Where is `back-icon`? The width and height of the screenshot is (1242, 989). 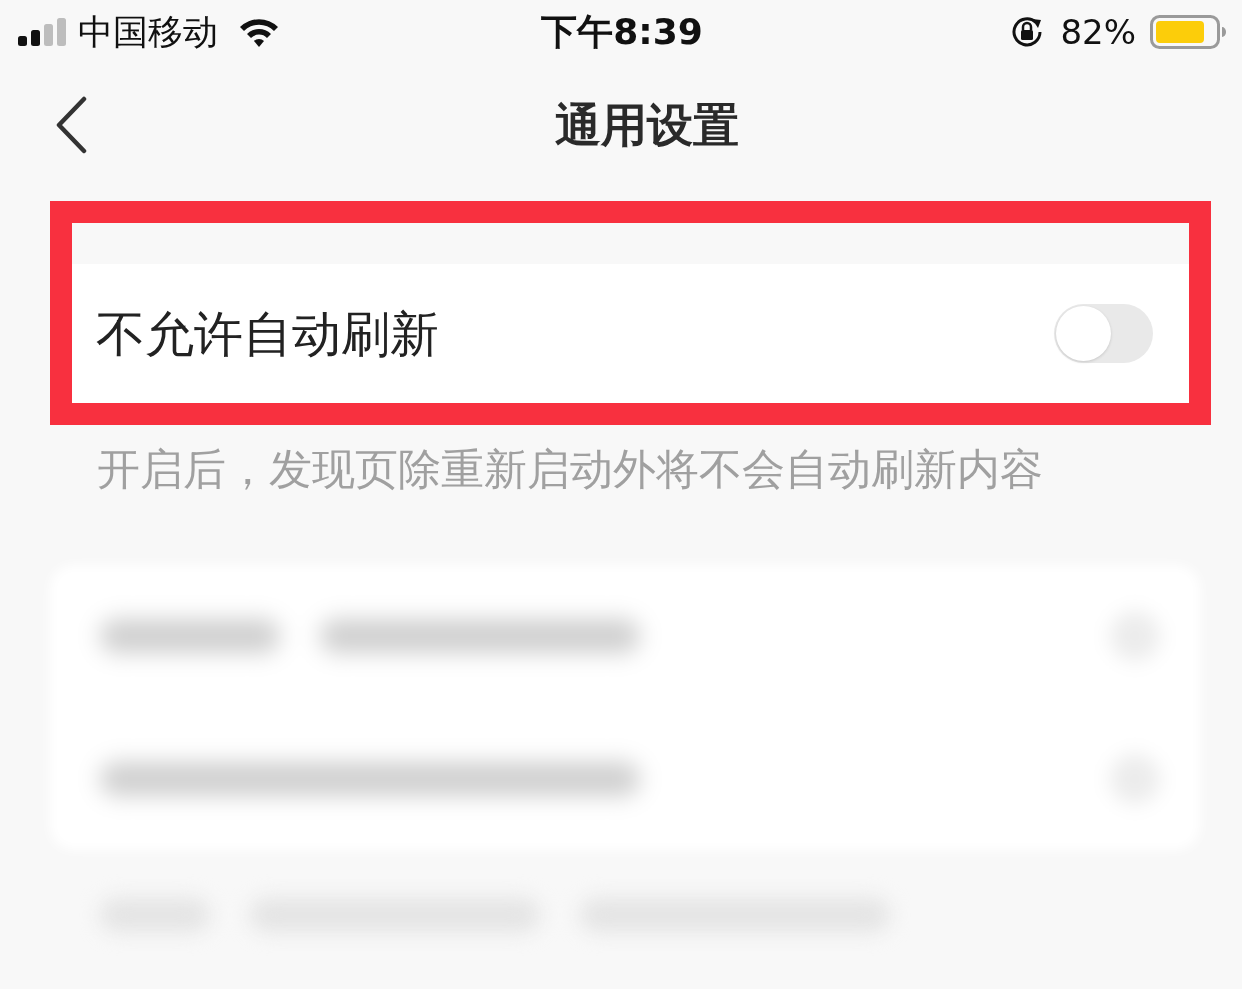
back-icon is located at coordinates (71, 125).